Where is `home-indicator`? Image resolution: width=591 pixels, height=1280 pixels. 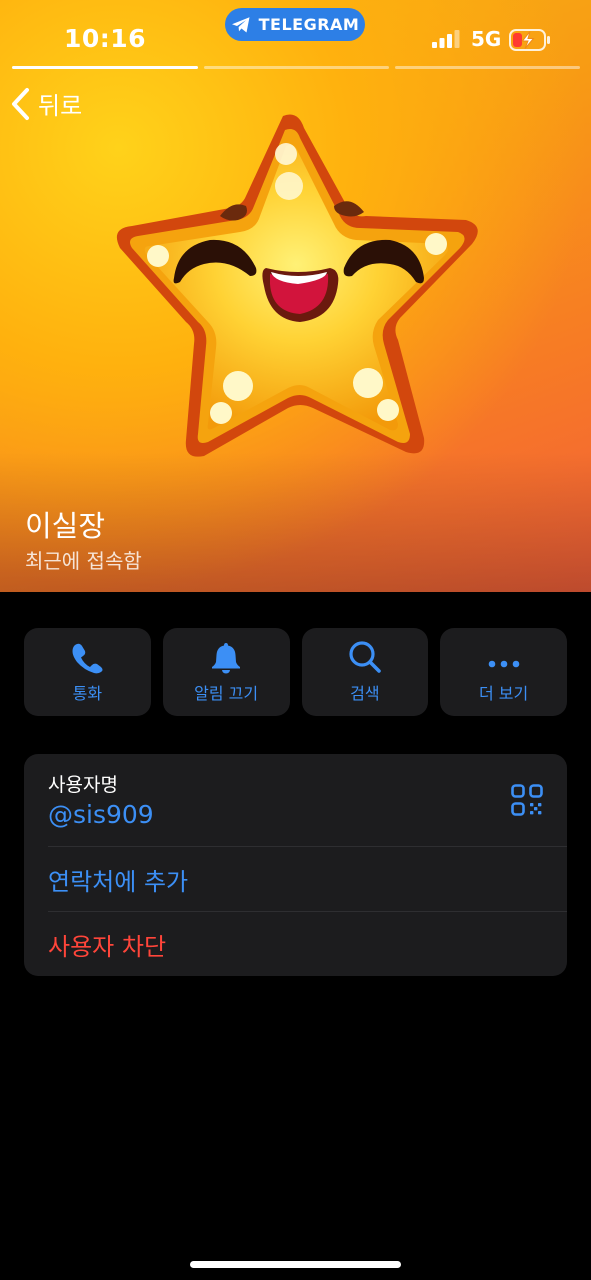 home-indicator is located at coordinates (295, 1264).